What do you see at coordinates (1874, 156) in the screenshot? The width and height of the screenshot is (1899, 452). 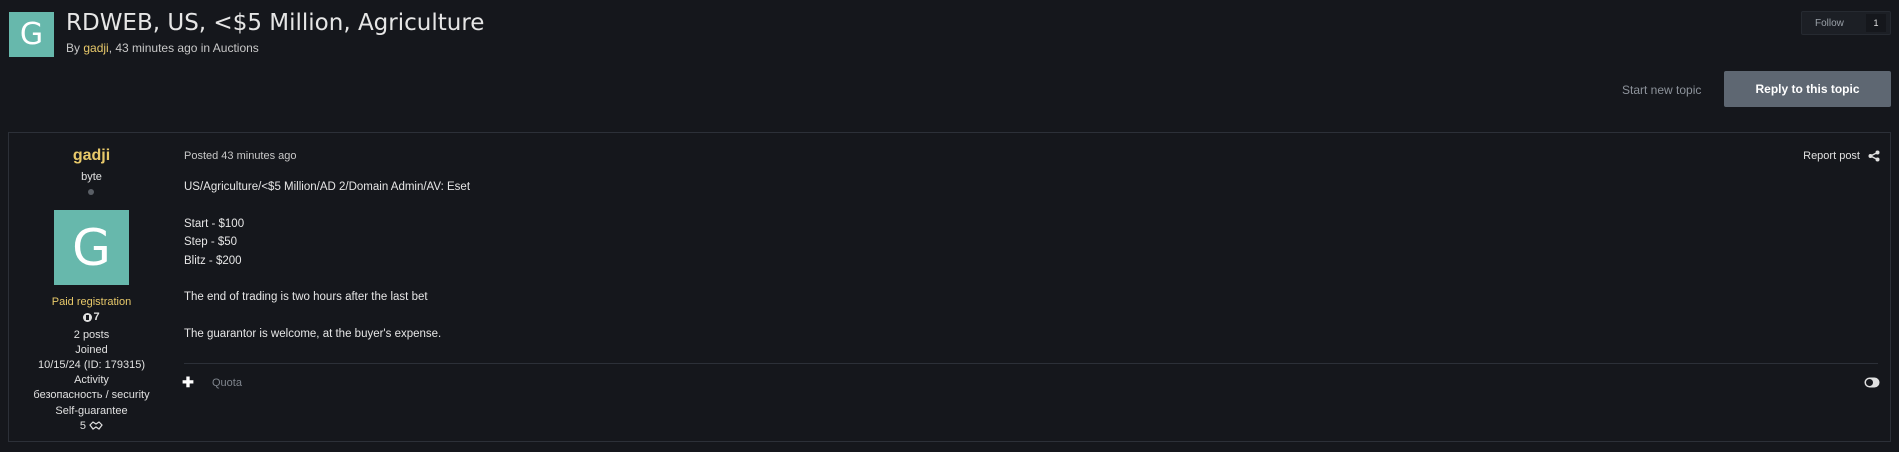 I see `share-icon` at bounding box center [1874, 156].